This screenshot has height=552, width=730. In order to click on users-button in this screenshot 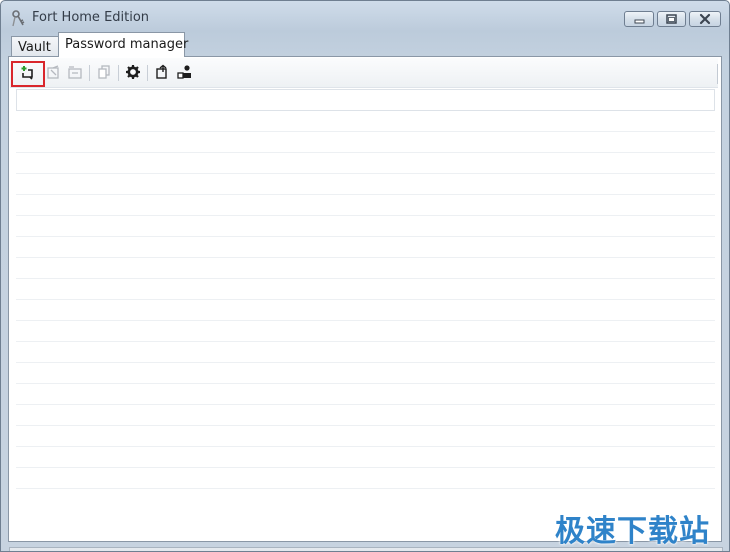, I will do `click(185, 72)`.